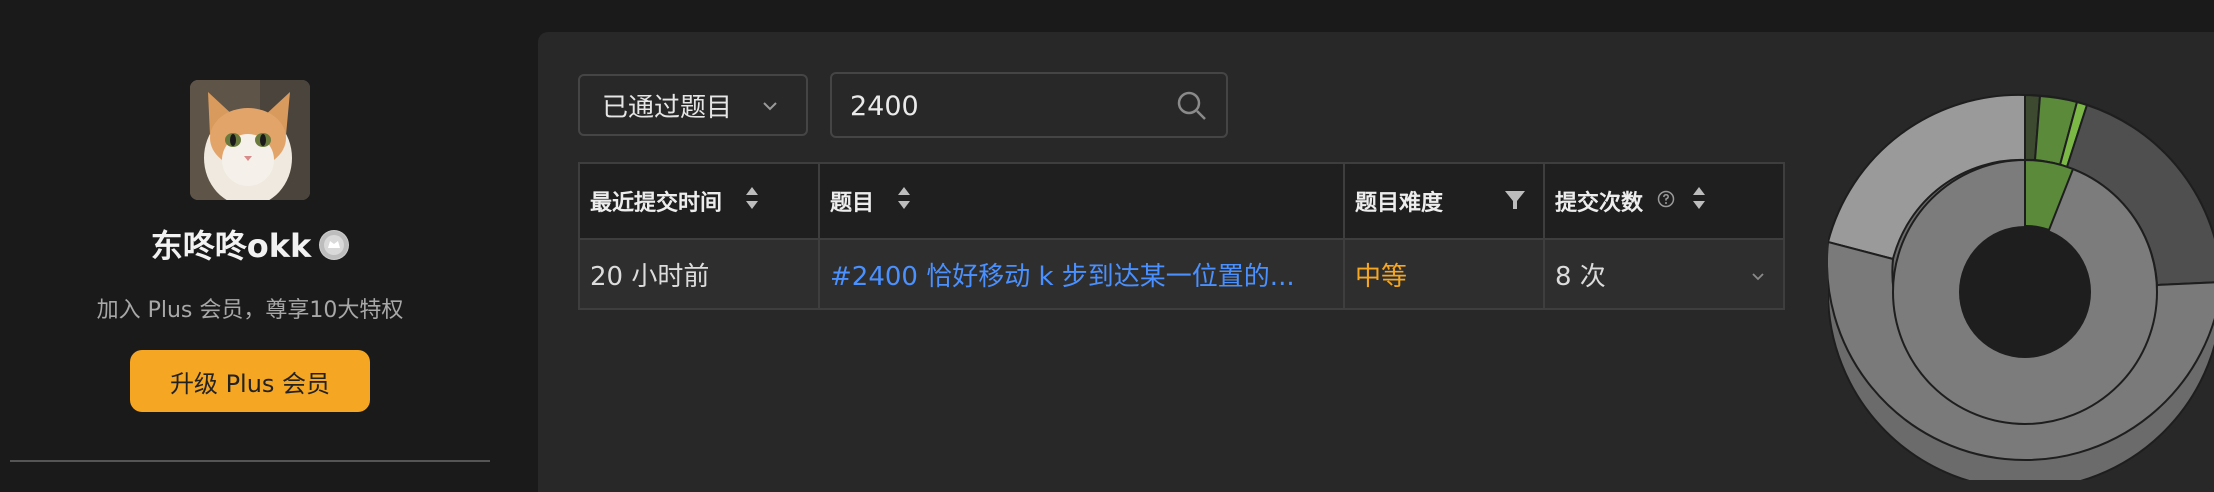  I want to click on table-header: 最近提交时间 题目 题目难度 提交次数, so click(1181, 202).